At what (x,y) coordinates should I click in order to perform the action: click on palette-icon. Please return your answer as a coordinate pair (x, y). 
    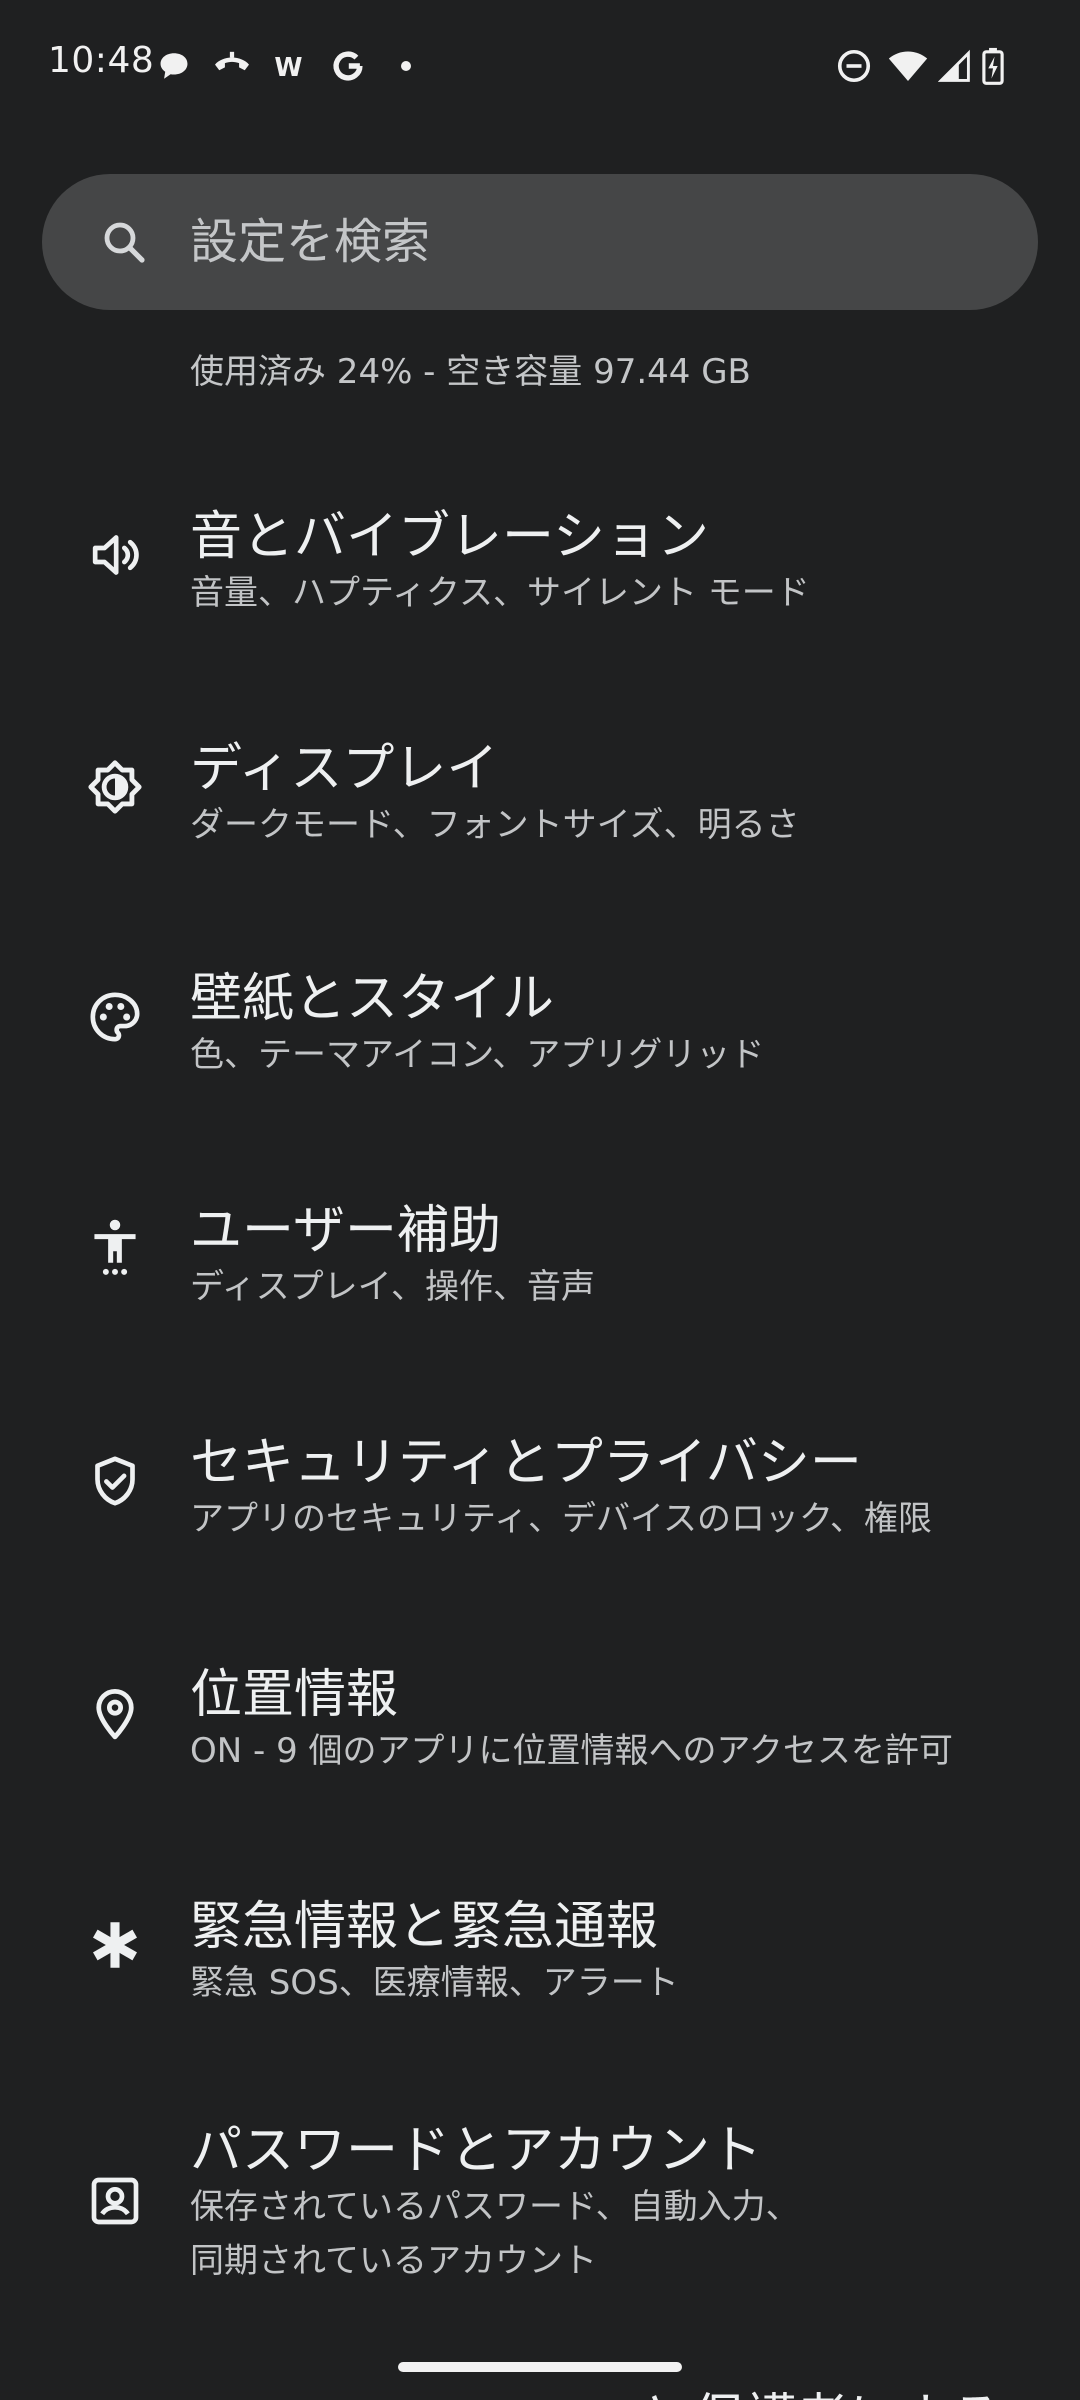
    Looking at the image, I should click on (115, 1017).